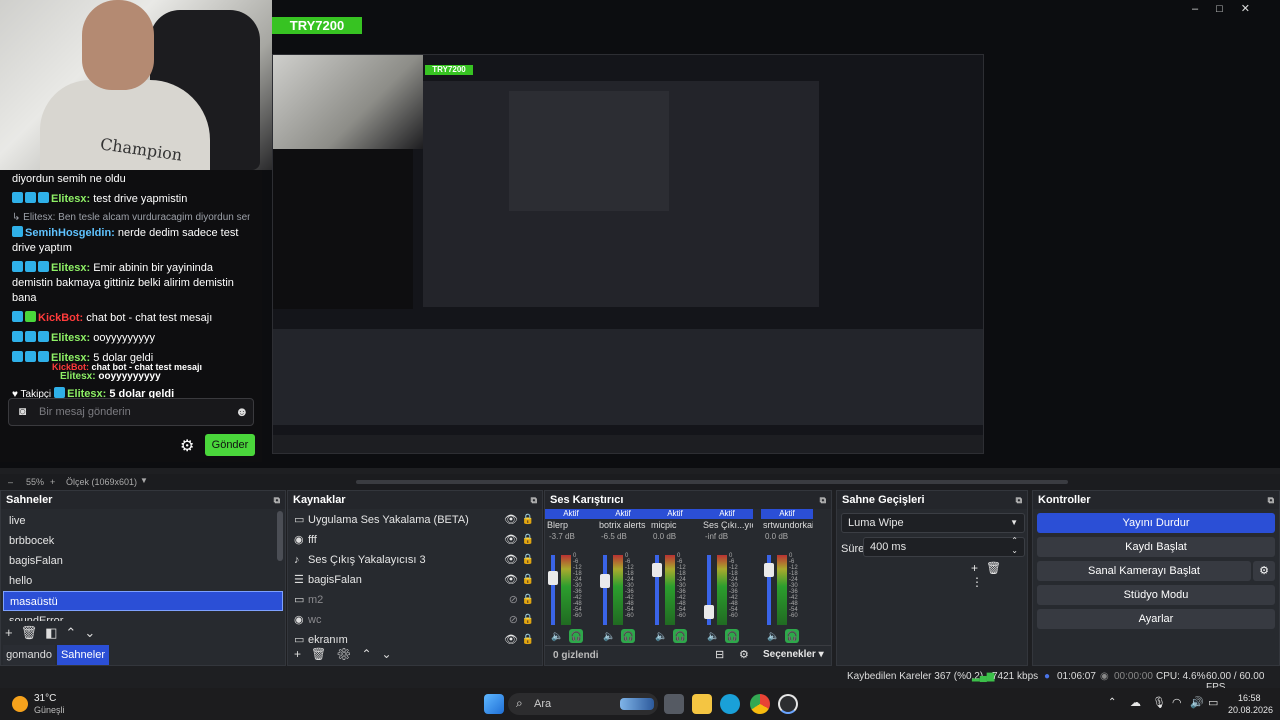 The width and height of the screenshot is (1280, 720). I want to click on chrome-icon, so click(760, 704).